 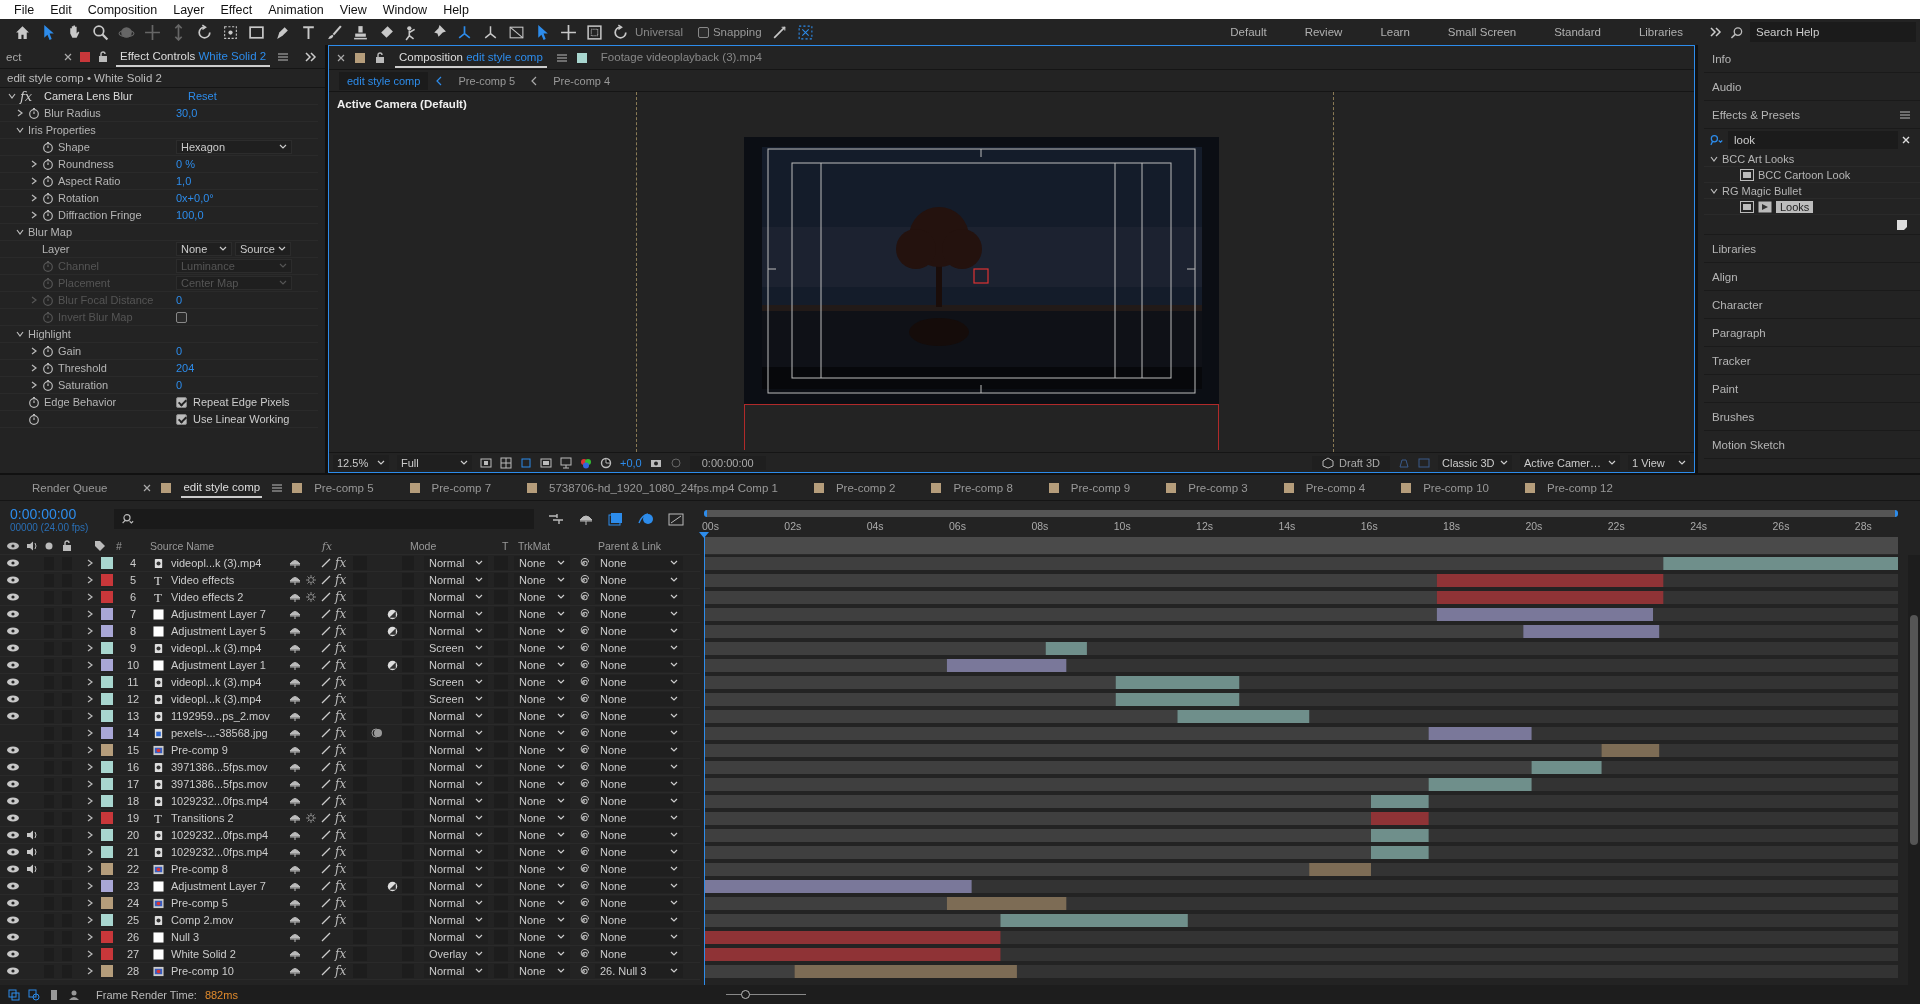 I want to click on layer-name: Pre-comp 5, so click(x=230, y=903).